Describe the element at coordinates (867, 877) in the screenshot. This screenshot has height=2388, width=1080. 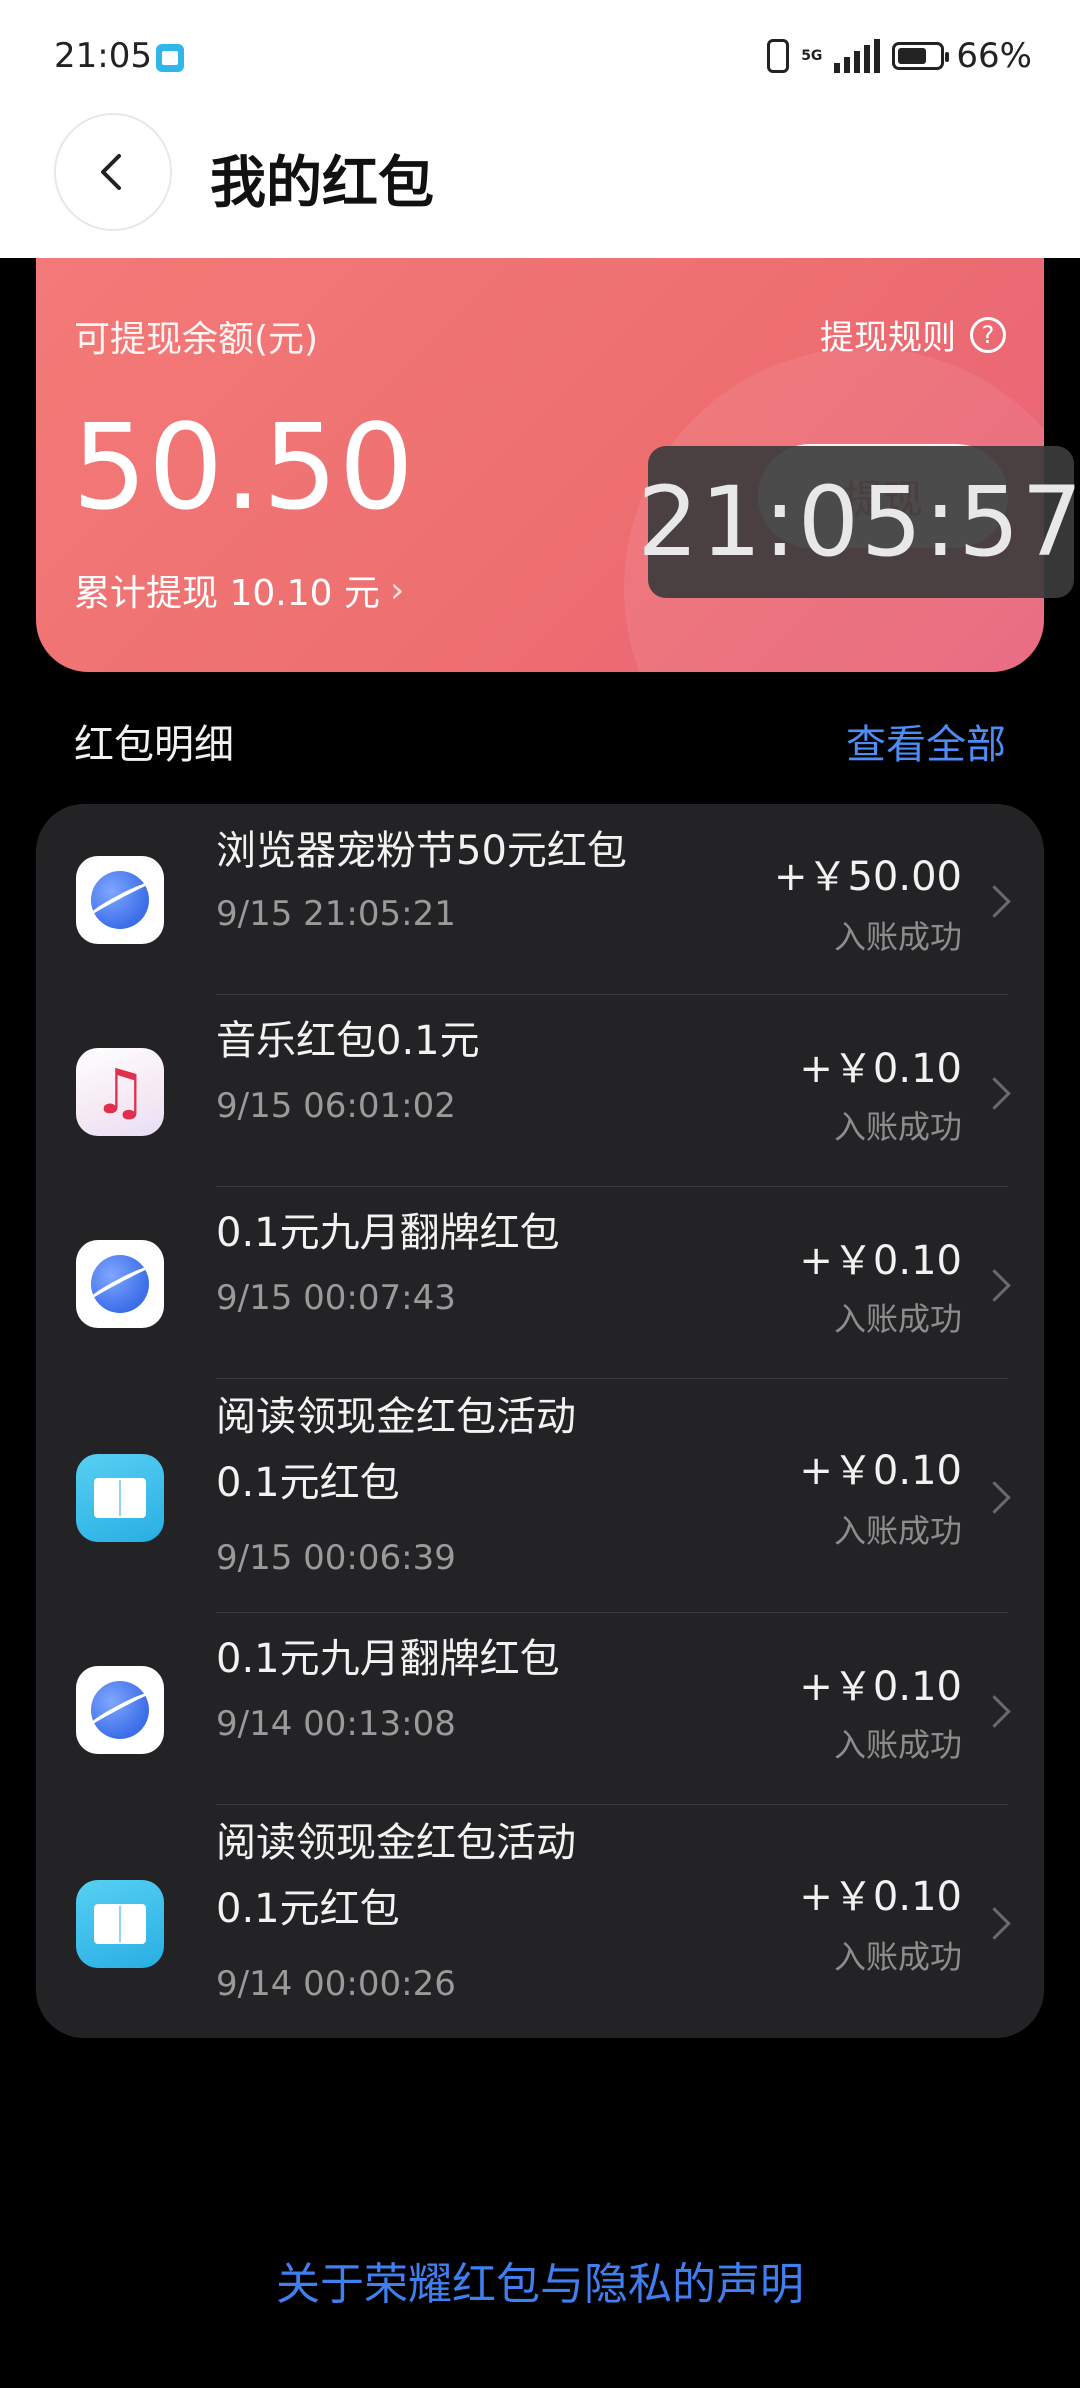
I see `item-amount: +￥50.00` at that location.